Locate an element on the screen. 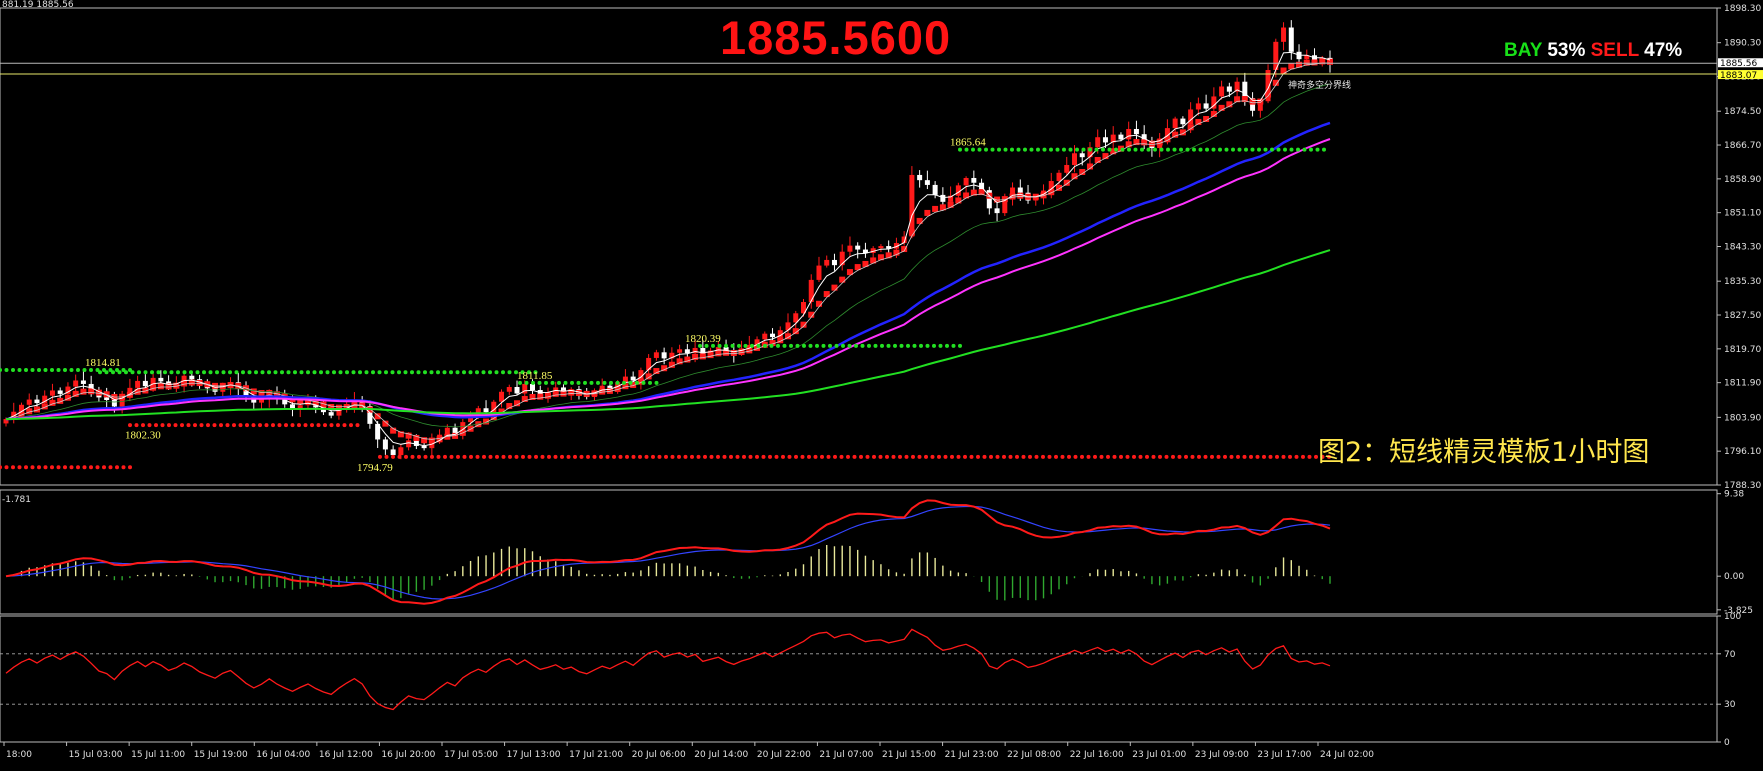  time-tick-label: 21 Jul 15:00 is located at coordinates (909, 755).